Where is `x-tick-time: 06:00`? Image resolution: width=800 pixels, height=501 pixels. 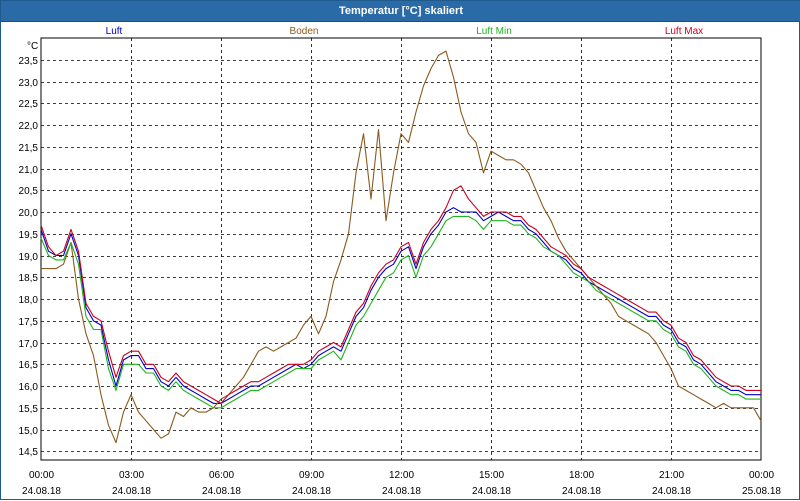 x-tick-time: 06:00 is located at coordinates (221, 475).